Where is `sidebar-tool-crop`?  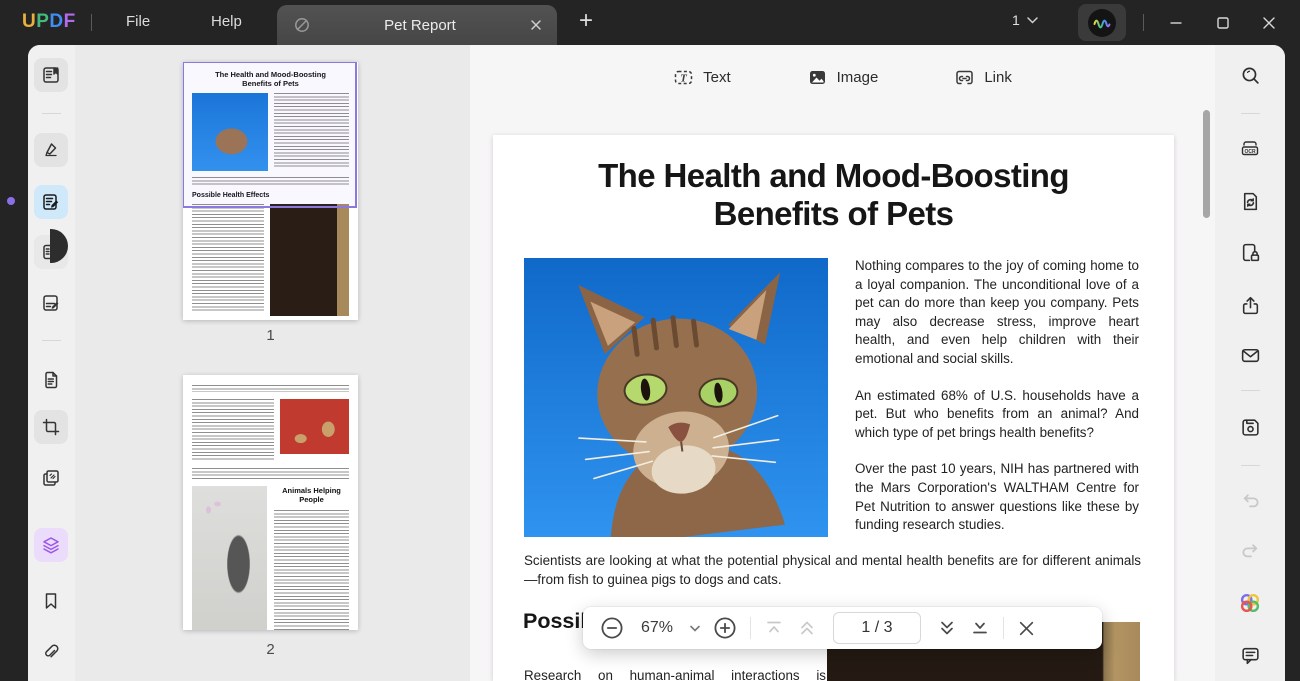 sidebar-tool-crop is located at coordinates (51, 427).